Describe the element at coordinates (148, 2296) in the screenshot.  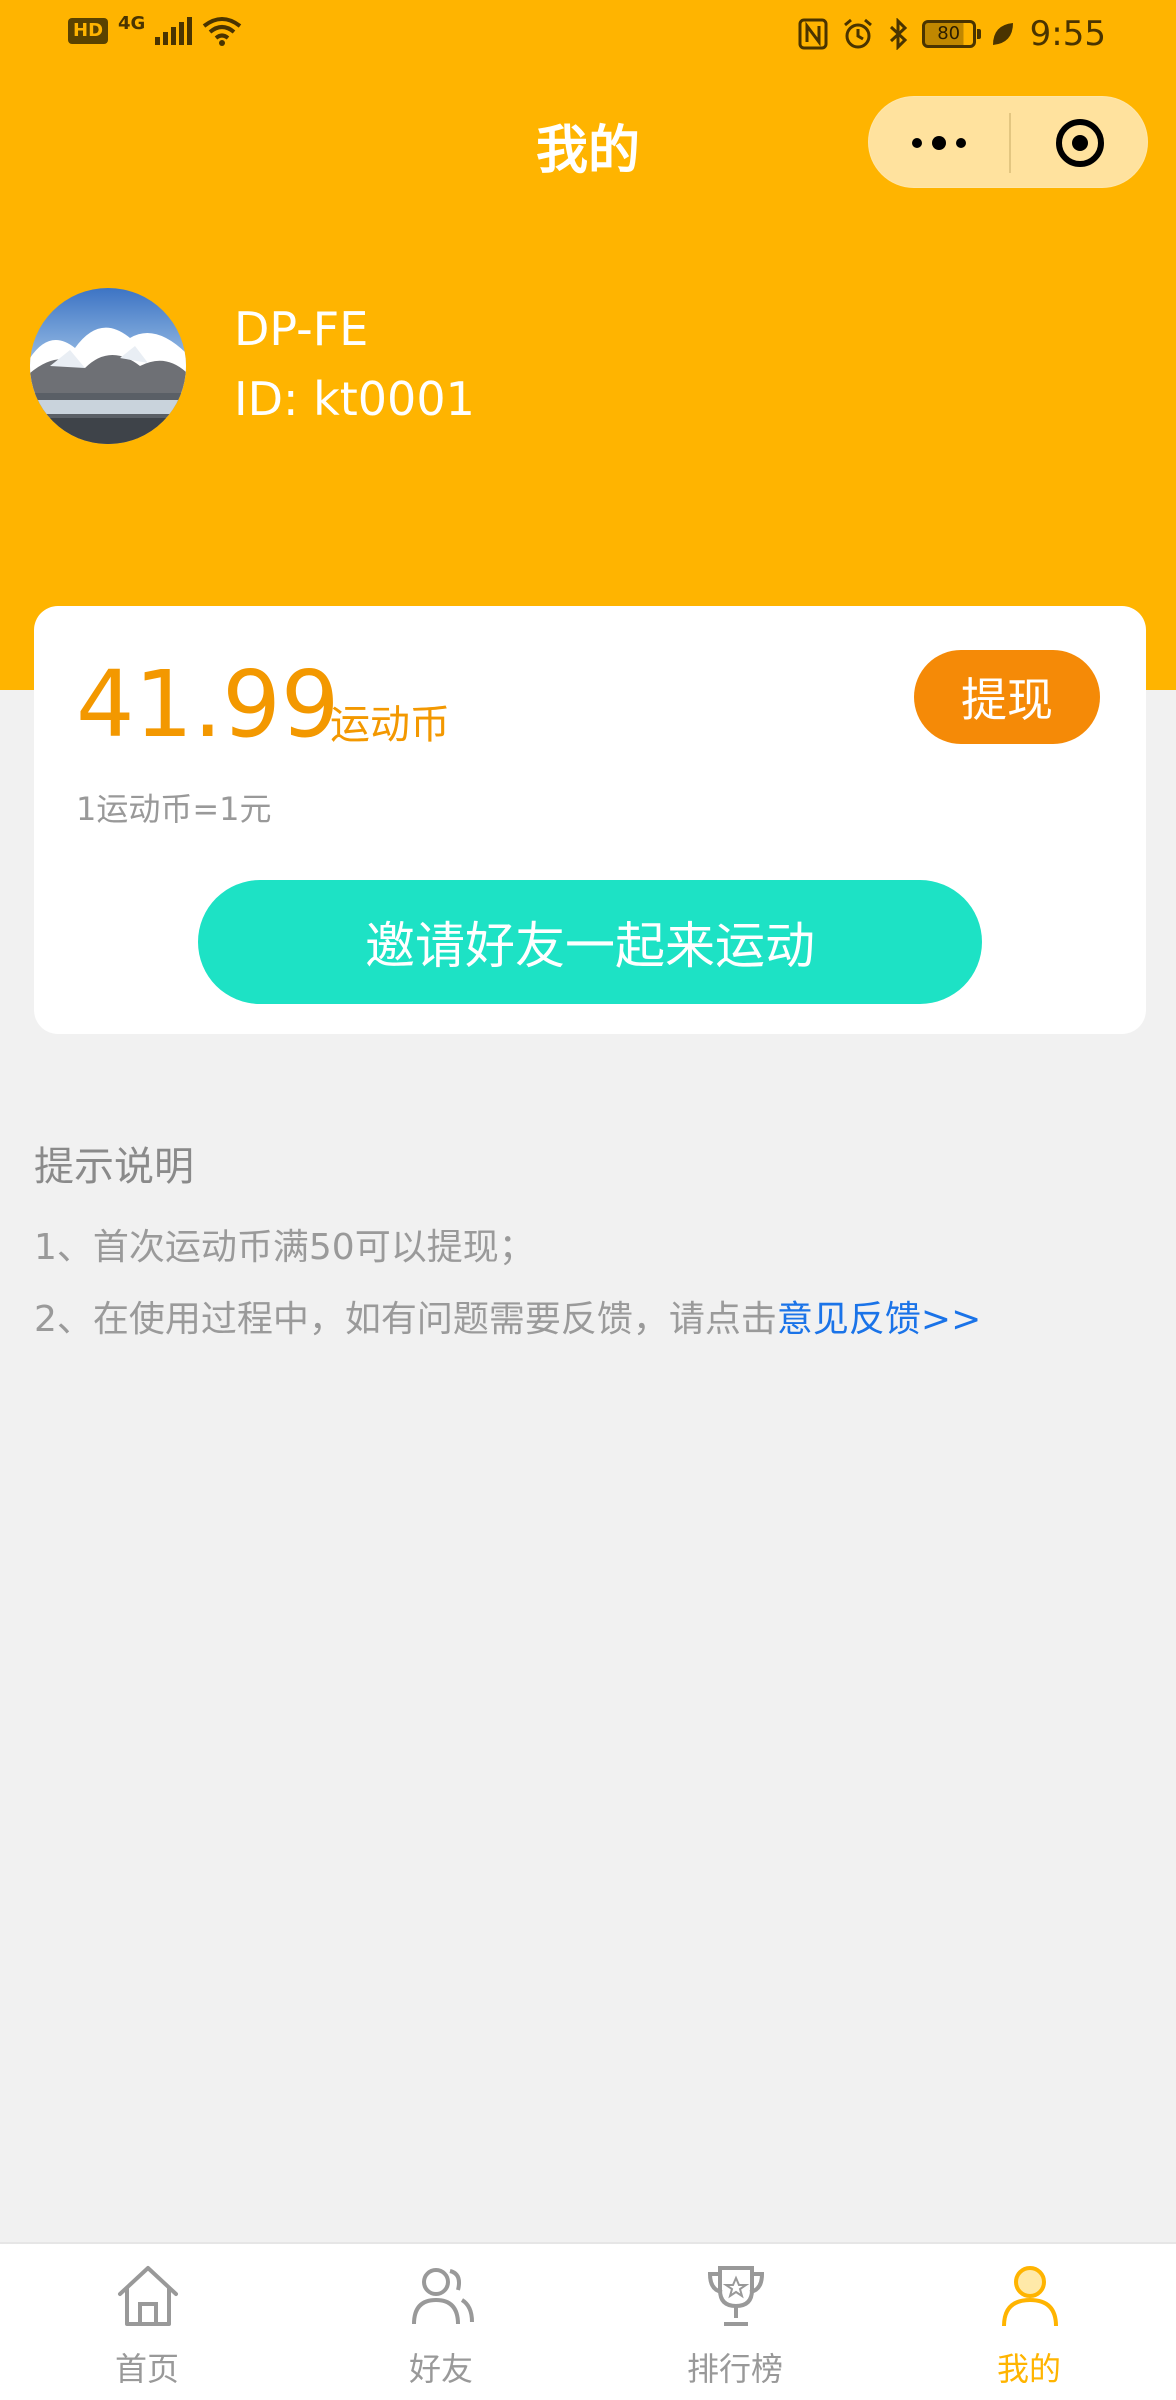
I see `home-icon` at that location.